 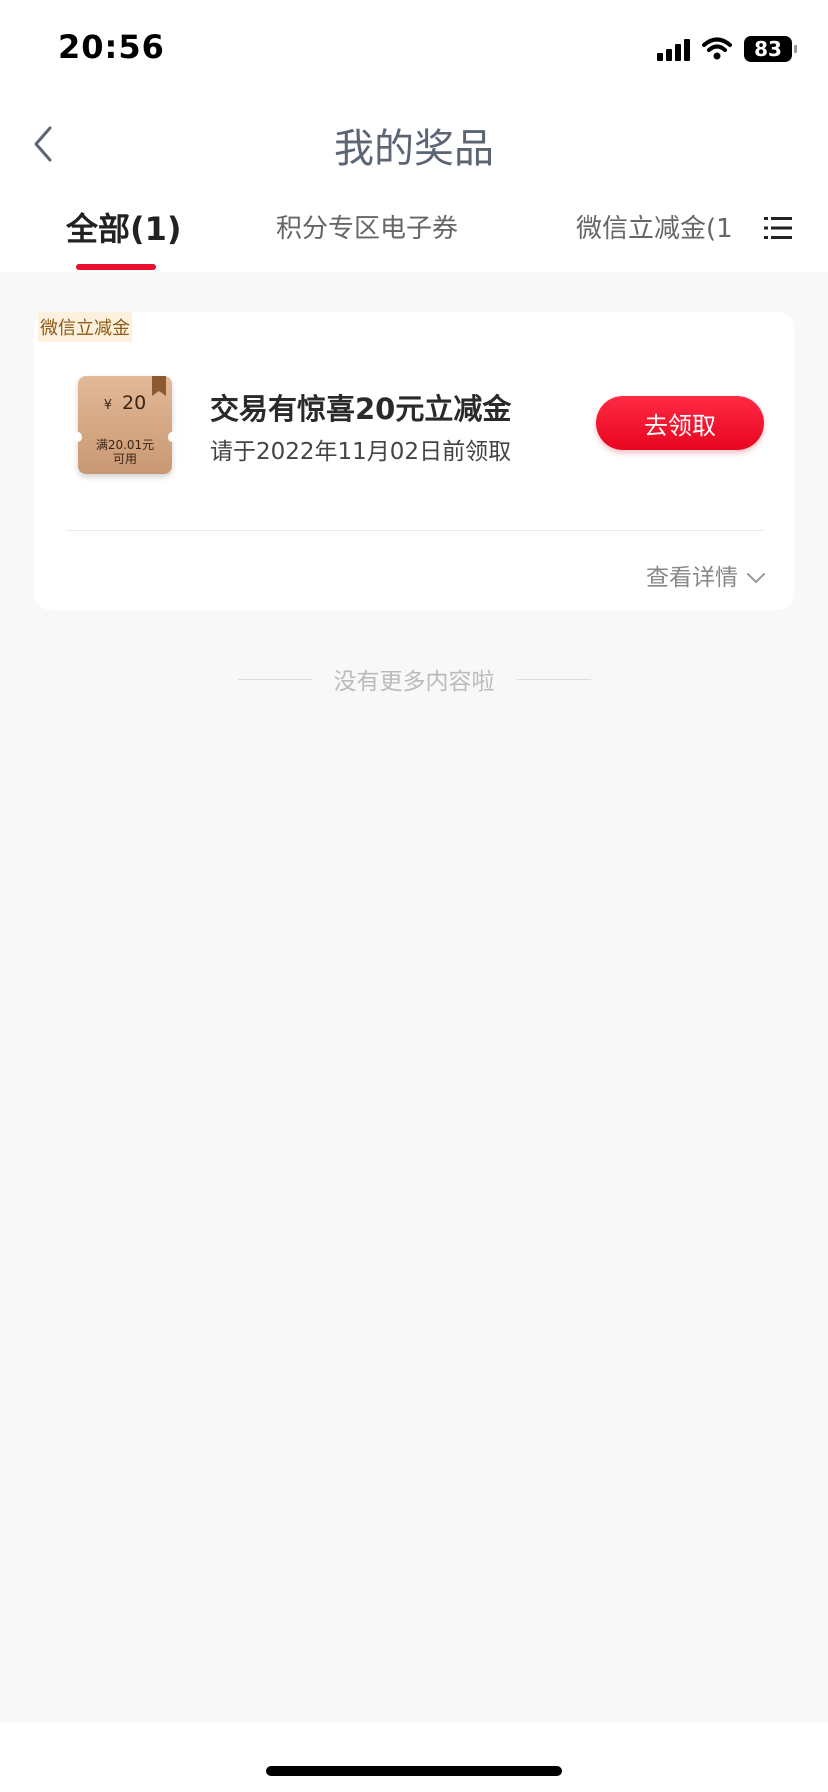 What do you see at coordinates (680, 423) in the screenshot?
I see `claim-button: 去领取` at bounding box center [680, 423].